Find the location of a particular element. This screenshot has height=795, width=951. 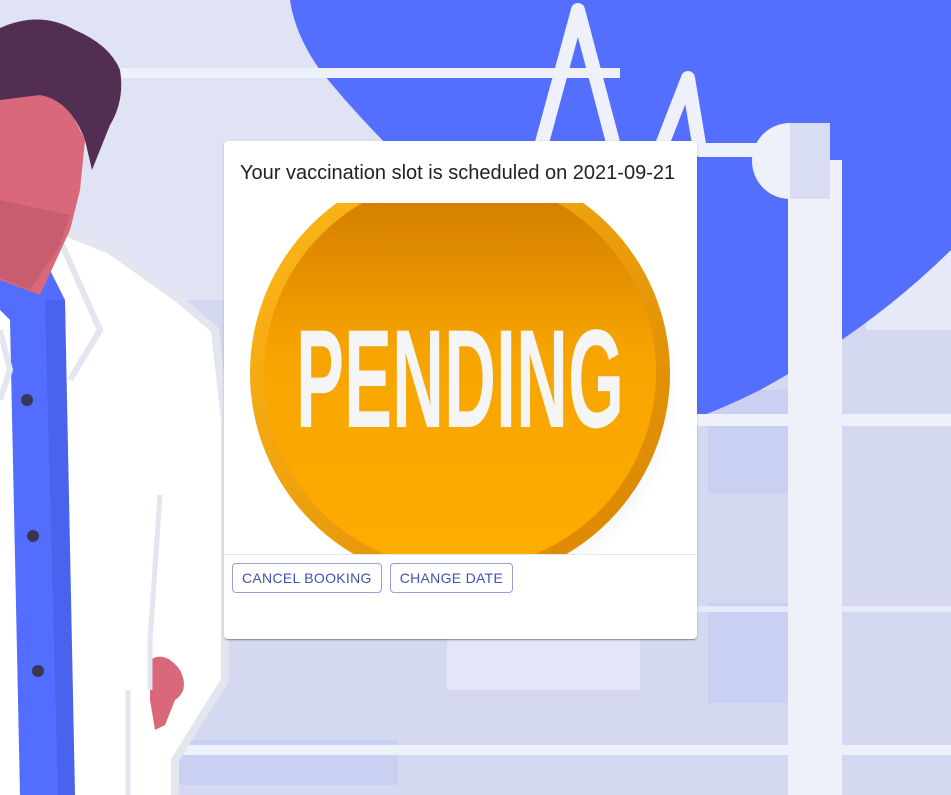

card-actions: CANCEL BOOKING CHANGE DATE is located at coordinates (373, 578).